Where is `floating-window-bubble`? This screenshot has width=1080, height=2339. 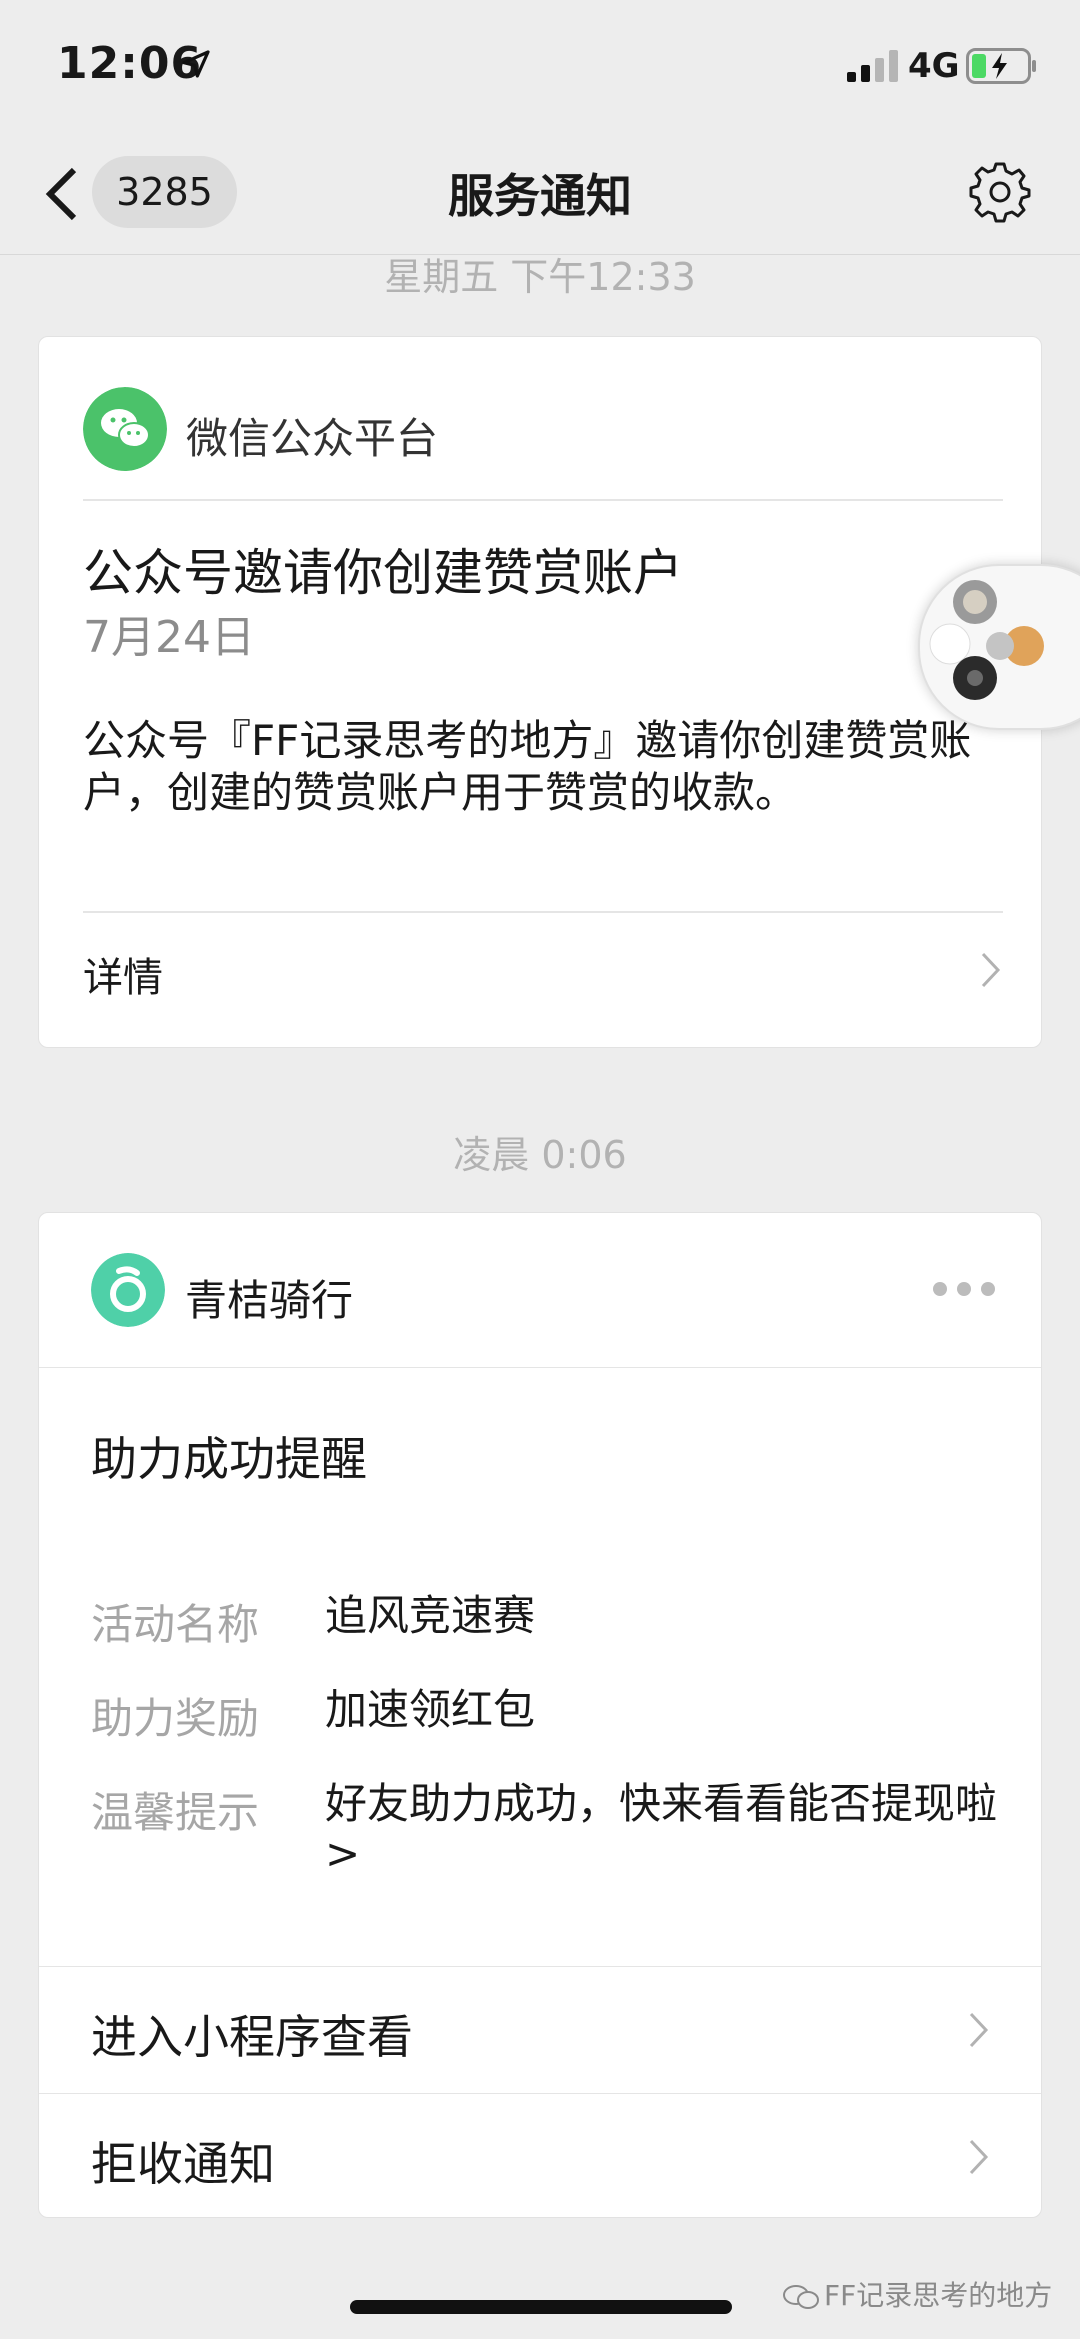
floating-window-bubble is located at coordinates (999, 647).